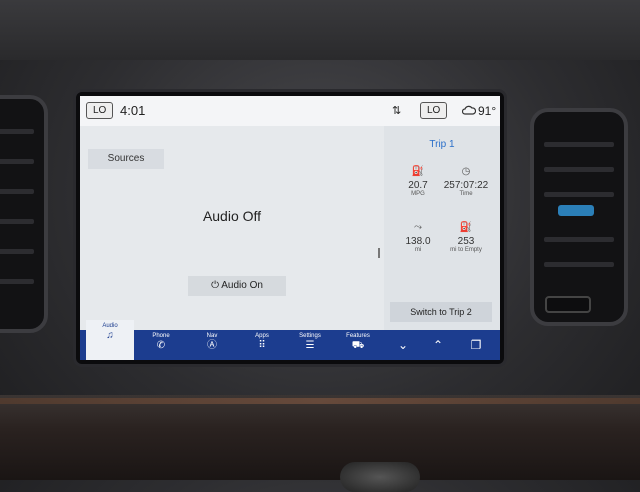 This screenshot has width=640, height=492. I want to click on nav-audio: Audio ♫, so click(110, 340).